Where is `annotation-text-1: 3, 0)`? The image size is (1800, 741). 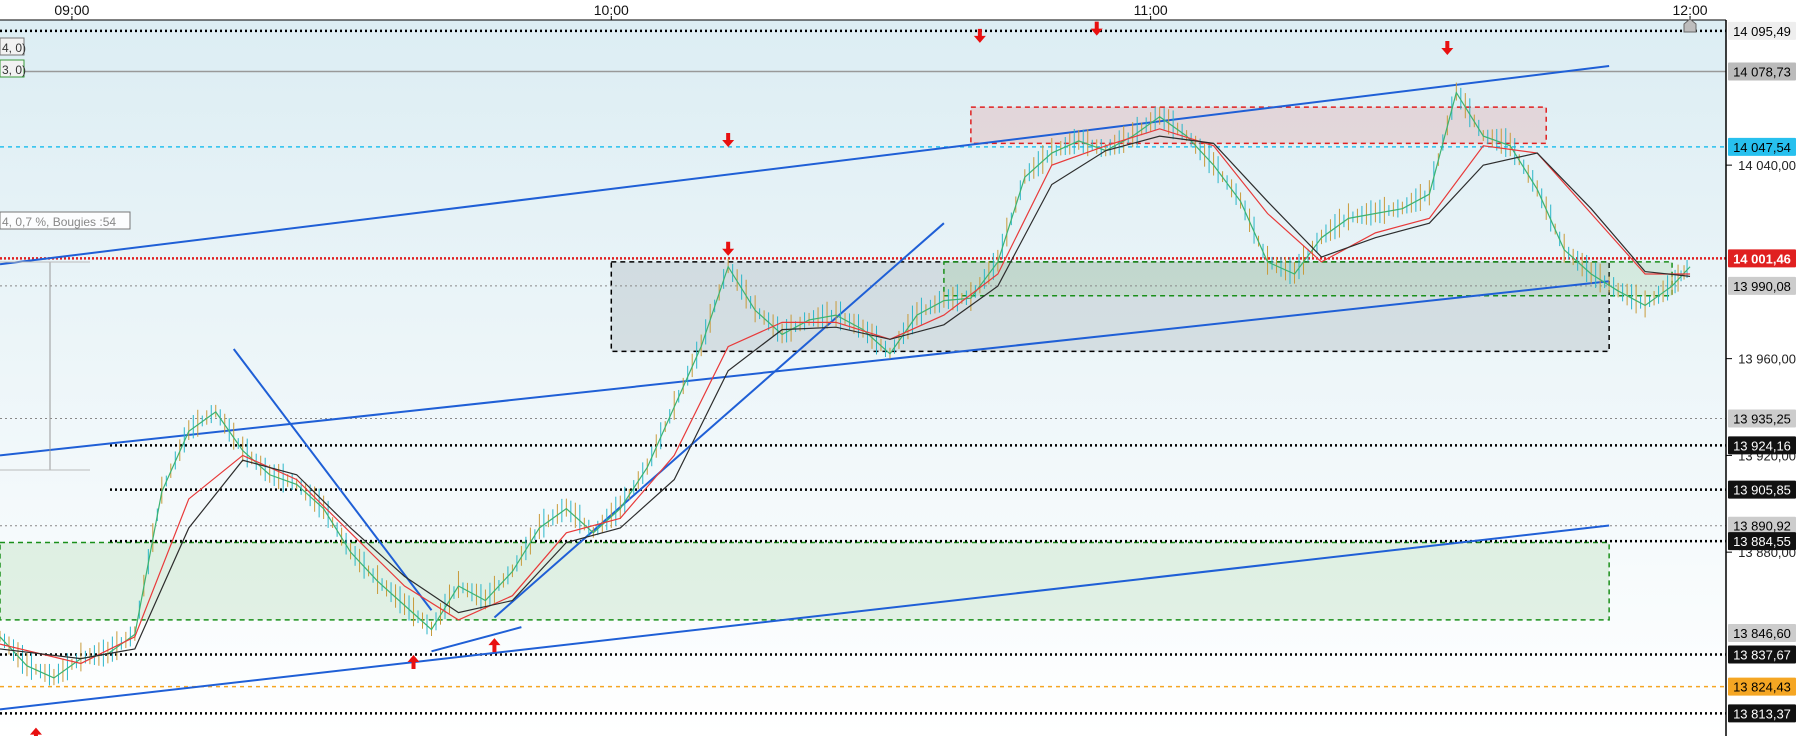 annotation-text-1: 3, 0) is located at coordinates (14, 70).